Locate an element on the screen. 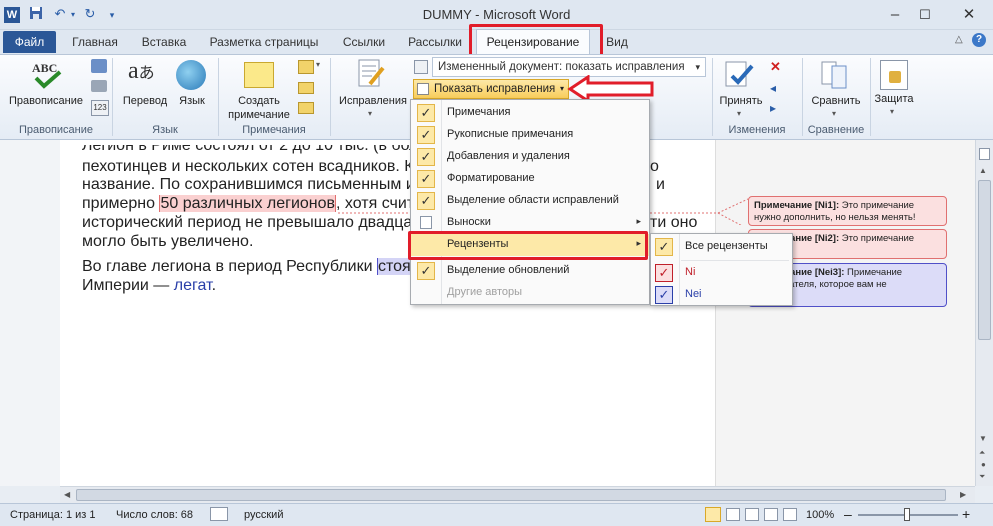 The width and height of the screenshot is (993, 526). display-for-review-dropdown-icon: ▾ is located at coordinates (697, 67).